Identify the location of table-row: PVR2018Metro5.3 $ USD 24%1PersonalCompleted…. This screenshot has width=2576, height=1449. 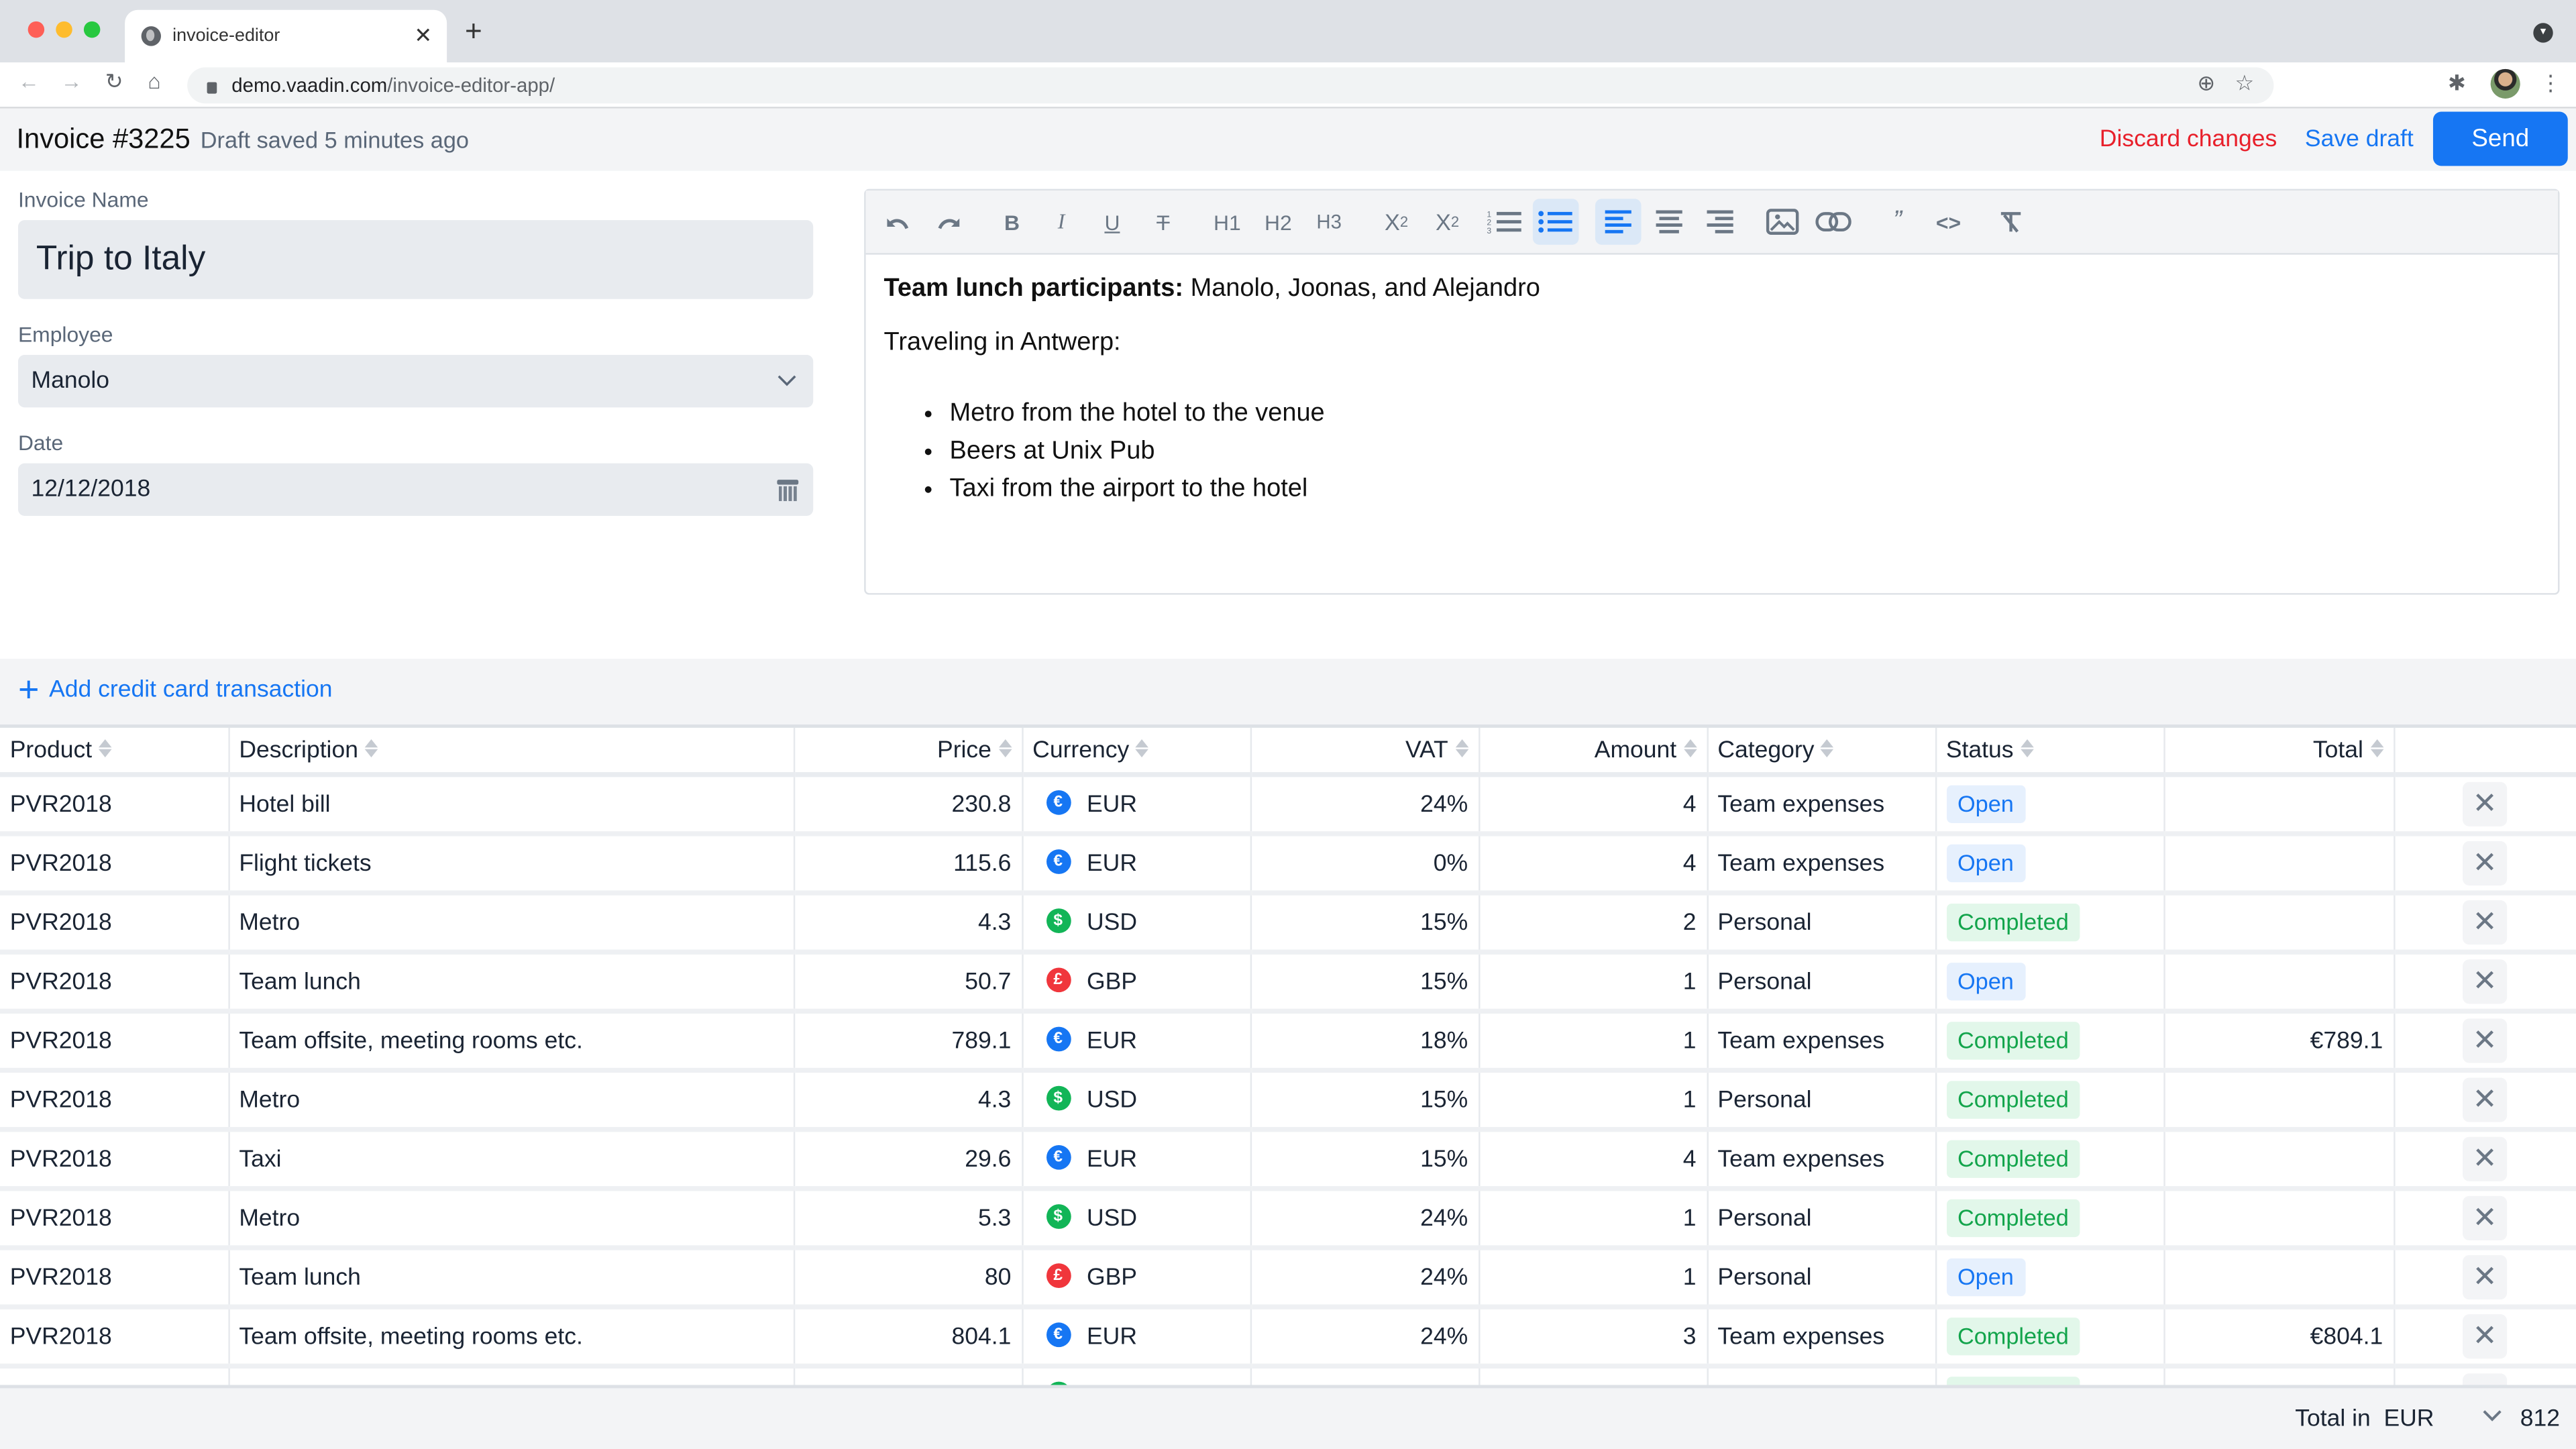
(1288, 1219).